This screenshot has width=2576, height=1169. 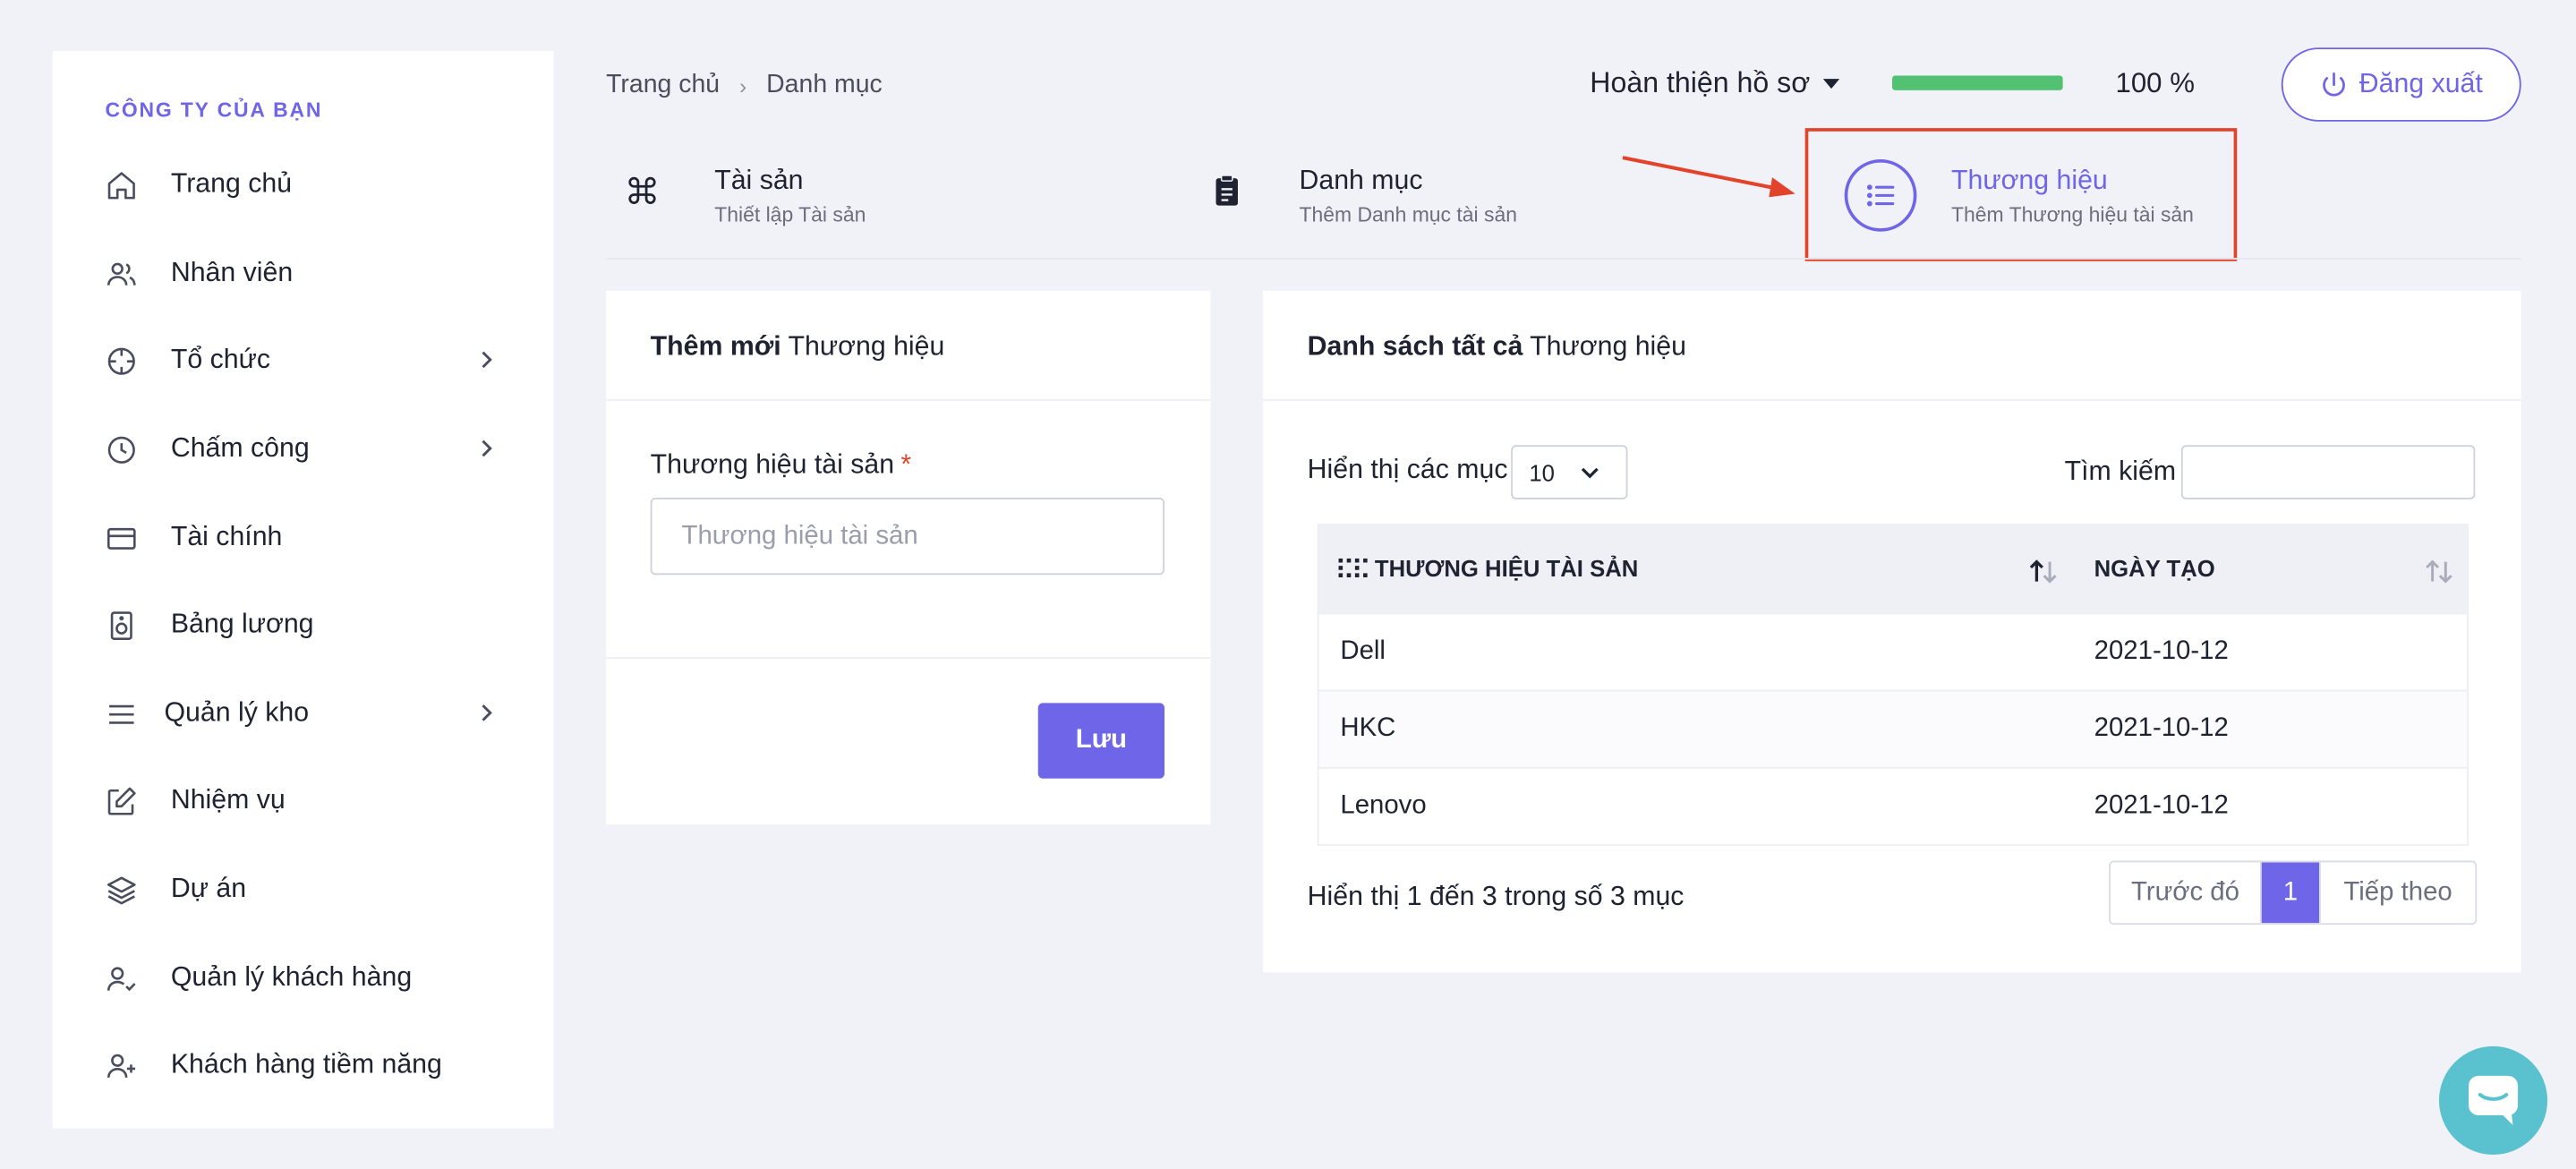 I want to click on sidebar-item-label: Khách hàng tiềm năng, so click(x=306, y=1064).